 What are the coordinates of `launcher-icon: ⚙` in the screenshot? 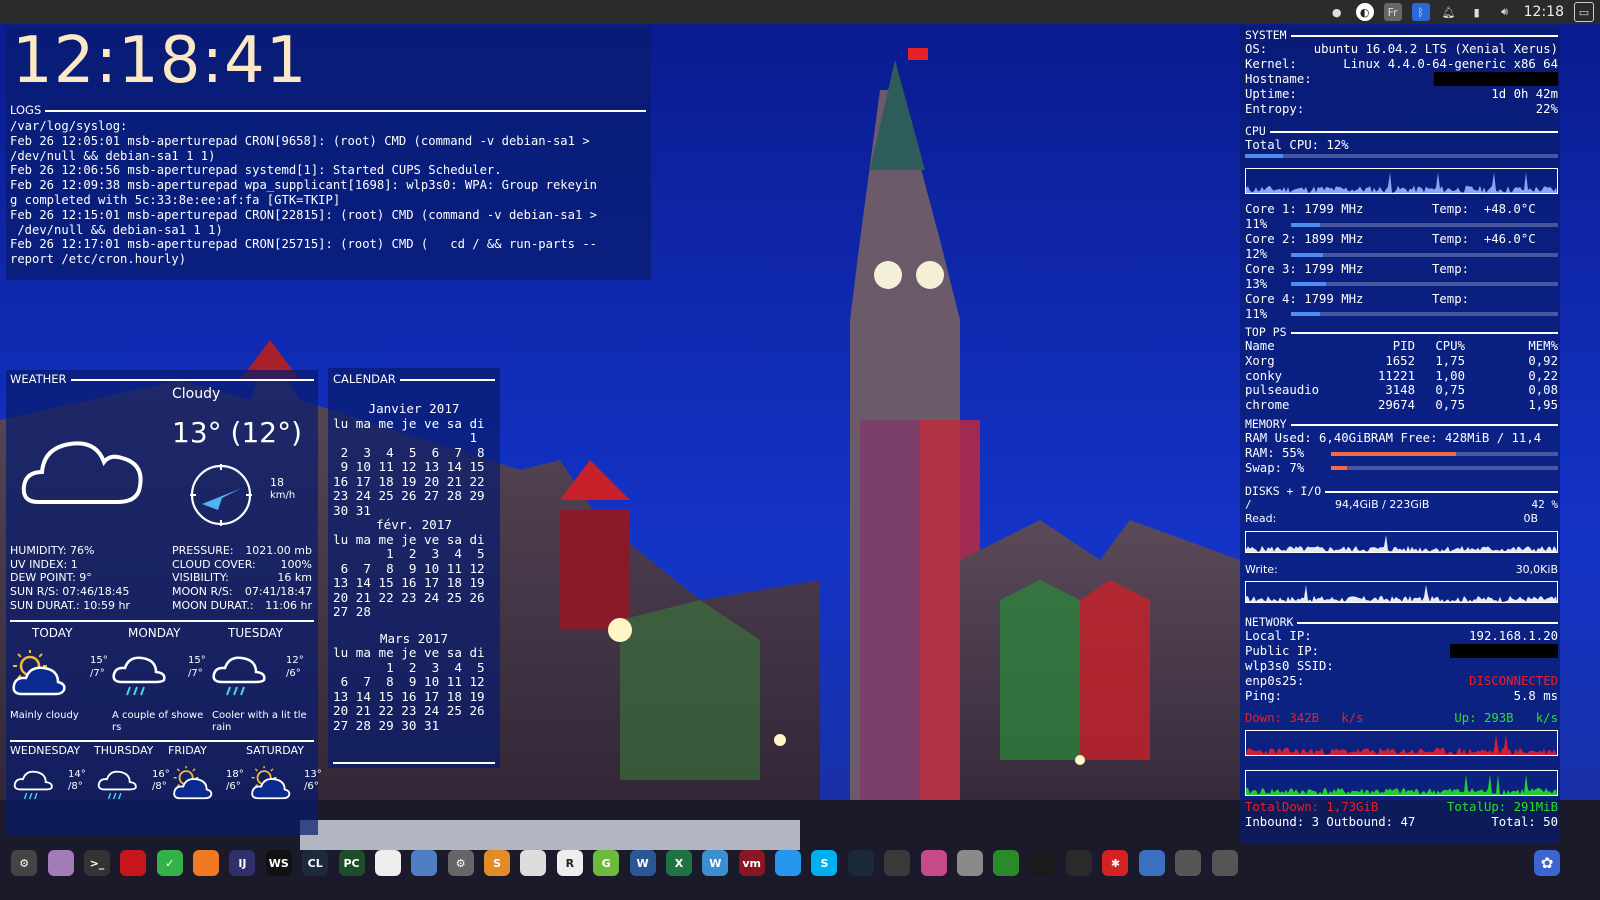 It's located at (24, 863).